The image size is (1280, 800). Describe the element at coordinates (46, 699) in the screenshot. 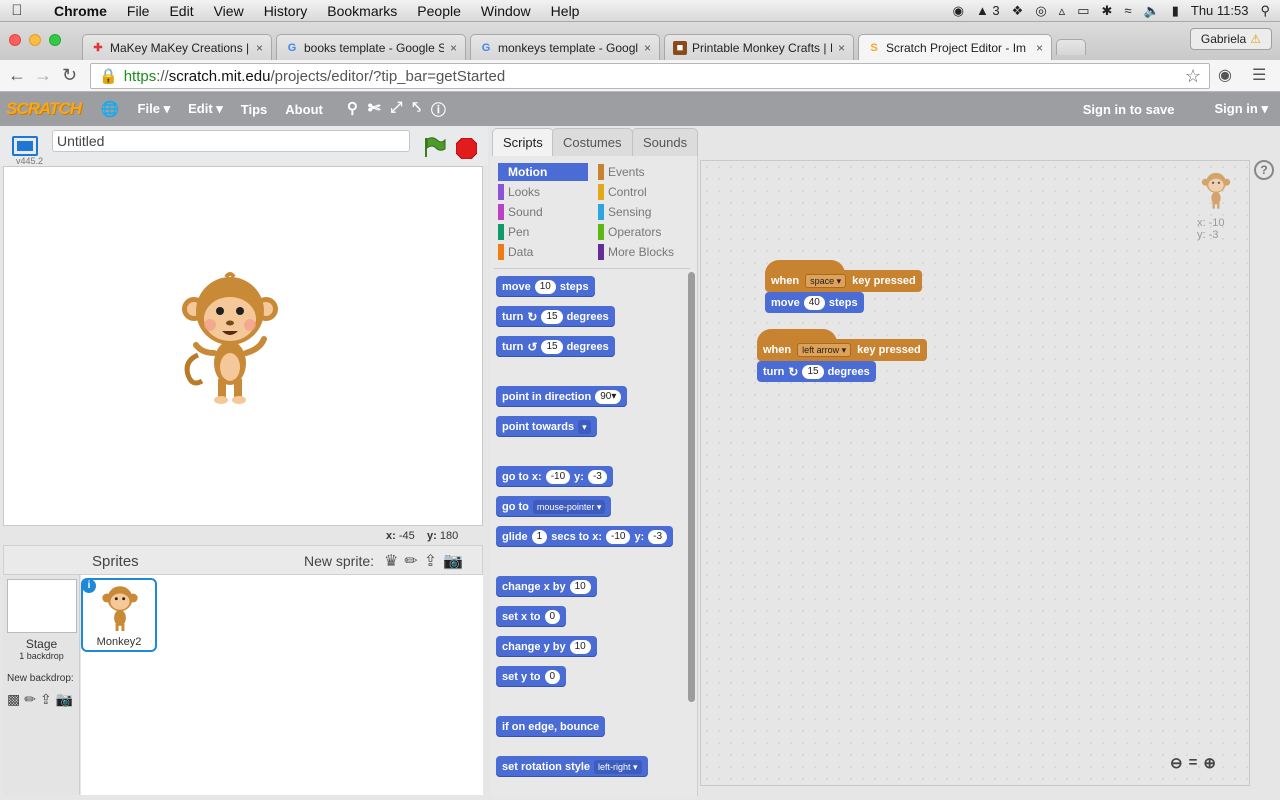

I see `upload-backdrop-icon: ⇪` at that location.